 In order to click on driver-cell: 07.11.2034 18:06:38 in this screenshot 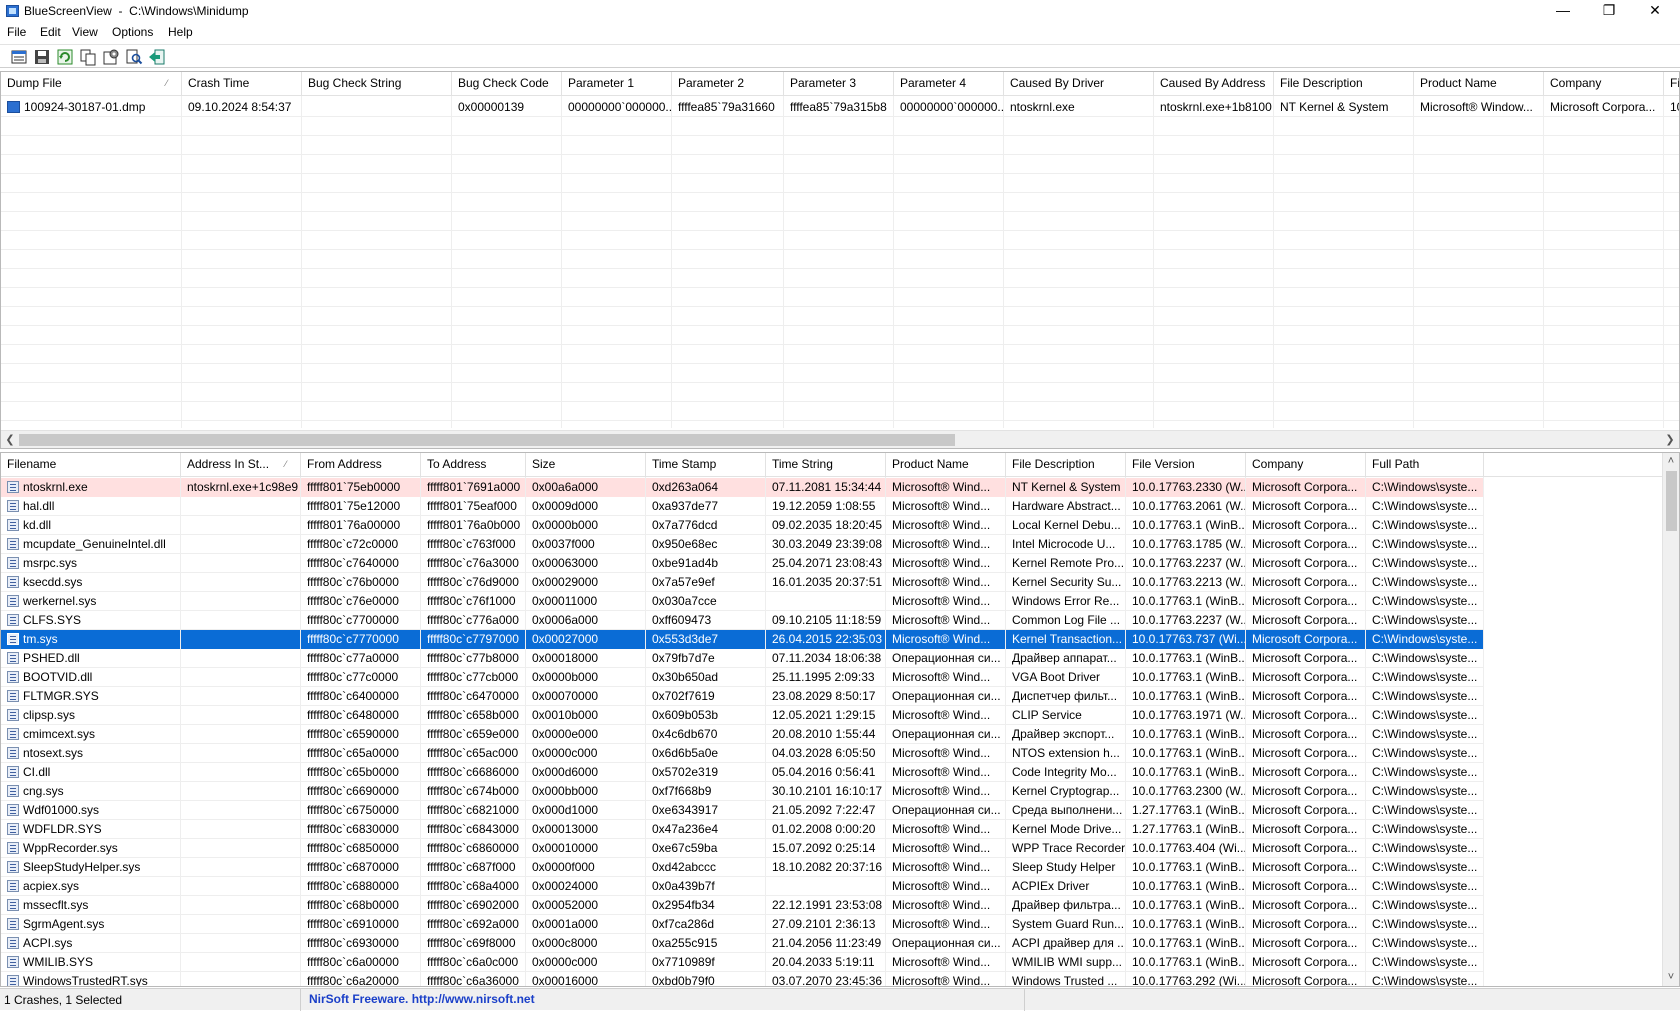, I will do `click(825, 658)`.